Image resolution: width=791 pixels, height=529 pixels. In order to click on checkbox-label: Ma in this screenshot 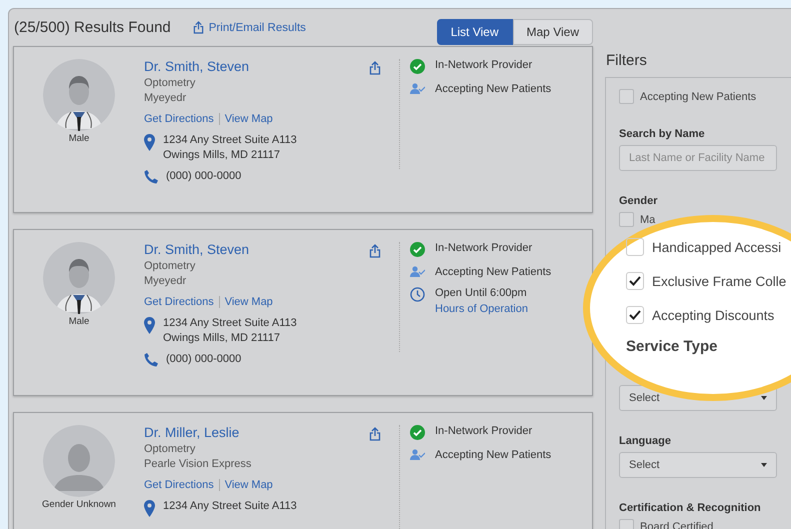, I will do `click(648, 220)`.